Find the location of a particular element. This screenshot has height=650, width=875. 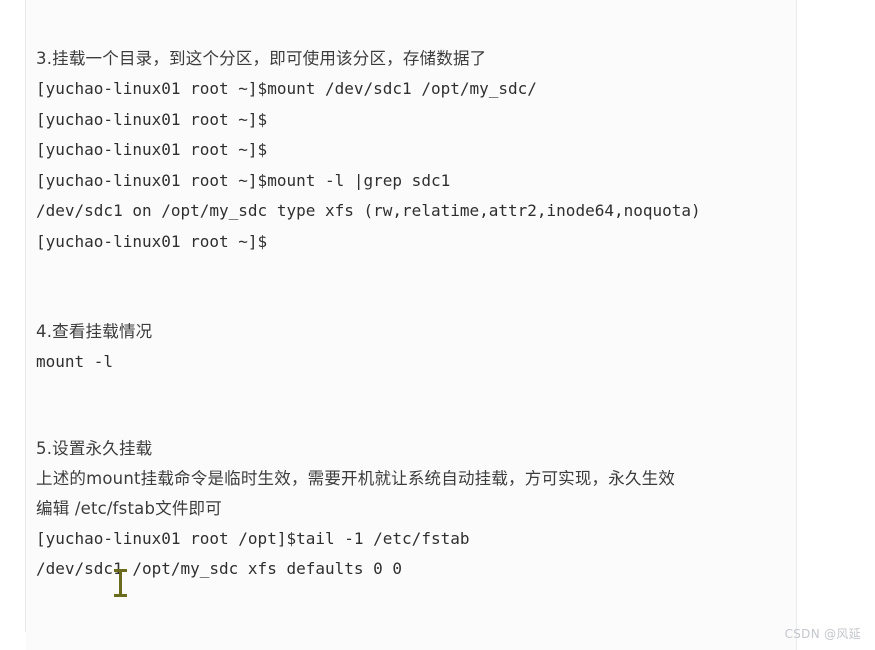

section-3-heading: 3.挂载一个目录，到这个分区，即可使用该分区，存储数据了 is located at coordinates (261, 58).